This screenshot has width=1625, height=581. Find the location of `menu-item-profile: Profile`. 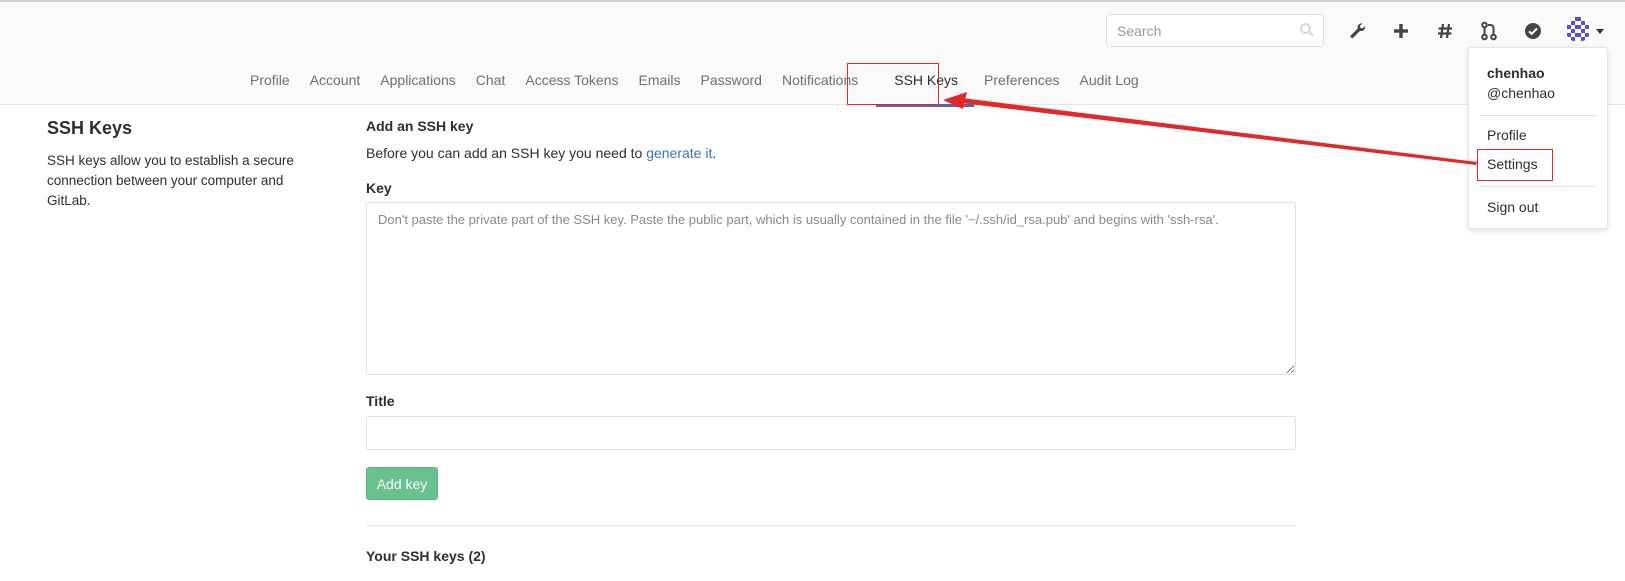

menu-item-profile: Profile is located at coordinates (1507, 135).